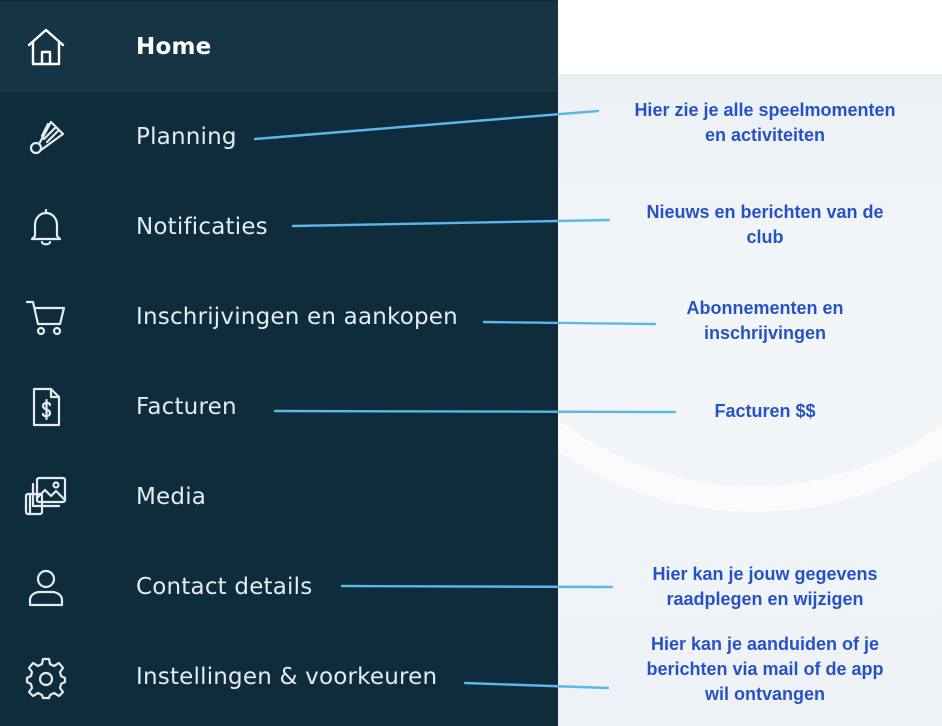  I want to click on annotation-text-line: Hier kan je jouw gegevens, so click(765, 574).